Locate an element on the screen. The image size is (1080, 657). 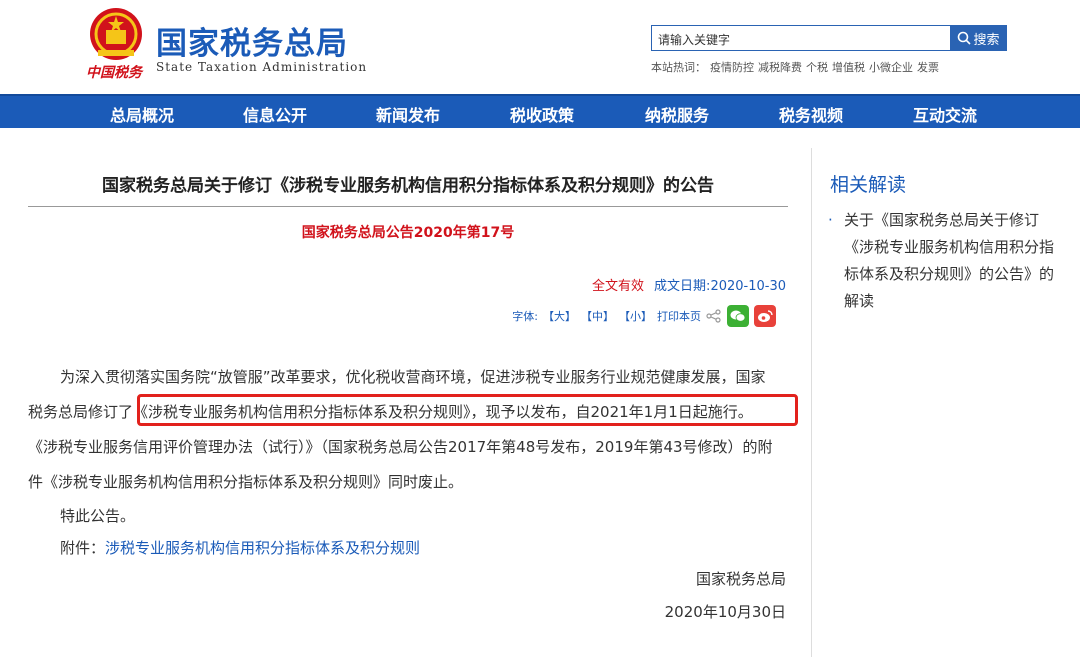
article-meta: 全文有效 成文日期:2020-10-30 is located at coordinates (689, 284).